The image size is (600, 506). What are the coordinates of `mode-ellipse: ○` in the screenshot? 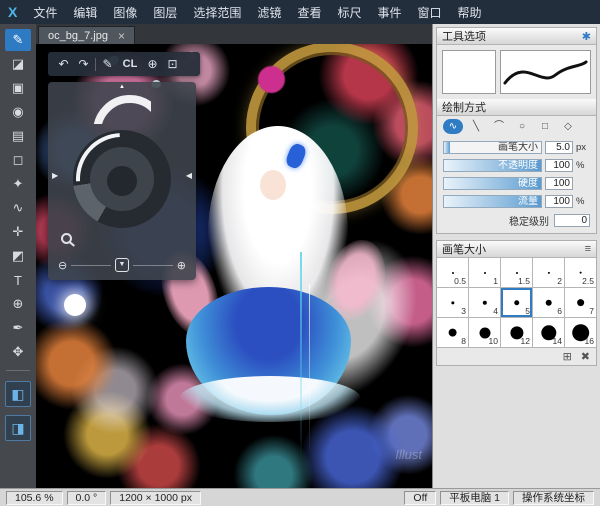 It's located at (522, 126).